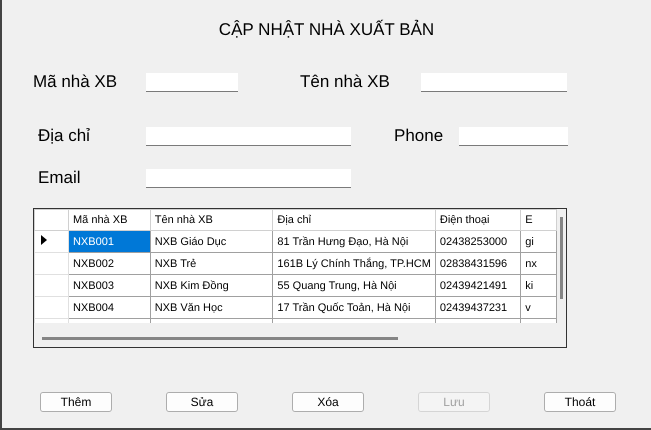  I want to click on table-cell: NXB003, so click(109, 285).